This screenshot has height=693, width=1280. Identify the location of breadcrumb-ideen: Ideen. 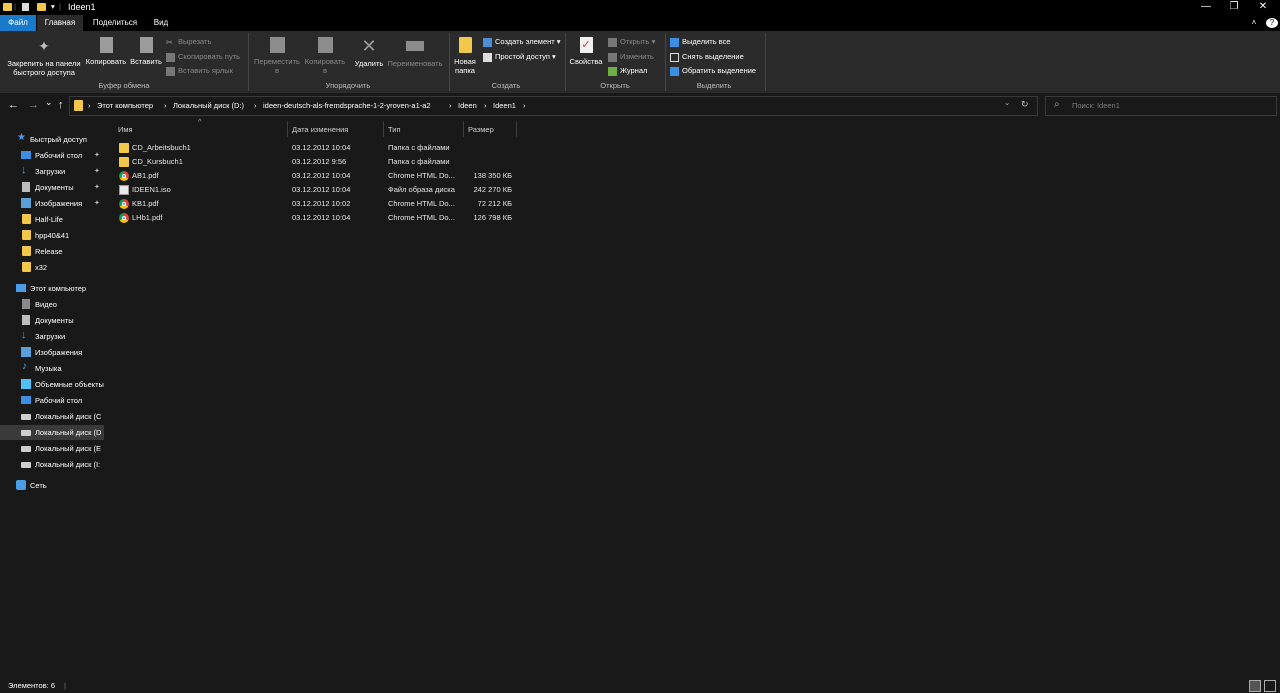
(467, 105).